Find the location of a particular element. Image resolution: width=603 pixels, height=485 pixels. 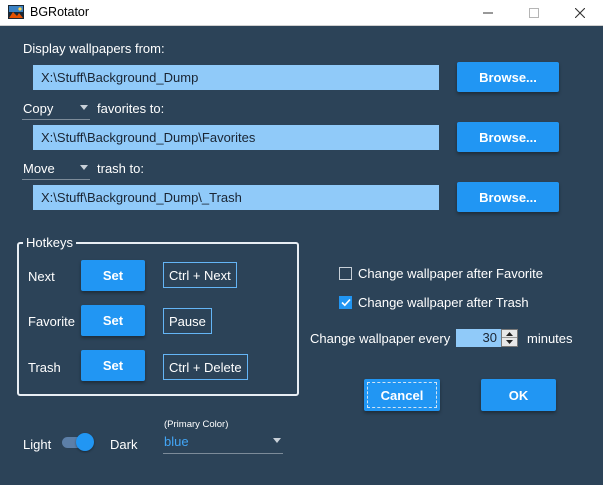

maximize-icon is located at coordinates (534, 13).